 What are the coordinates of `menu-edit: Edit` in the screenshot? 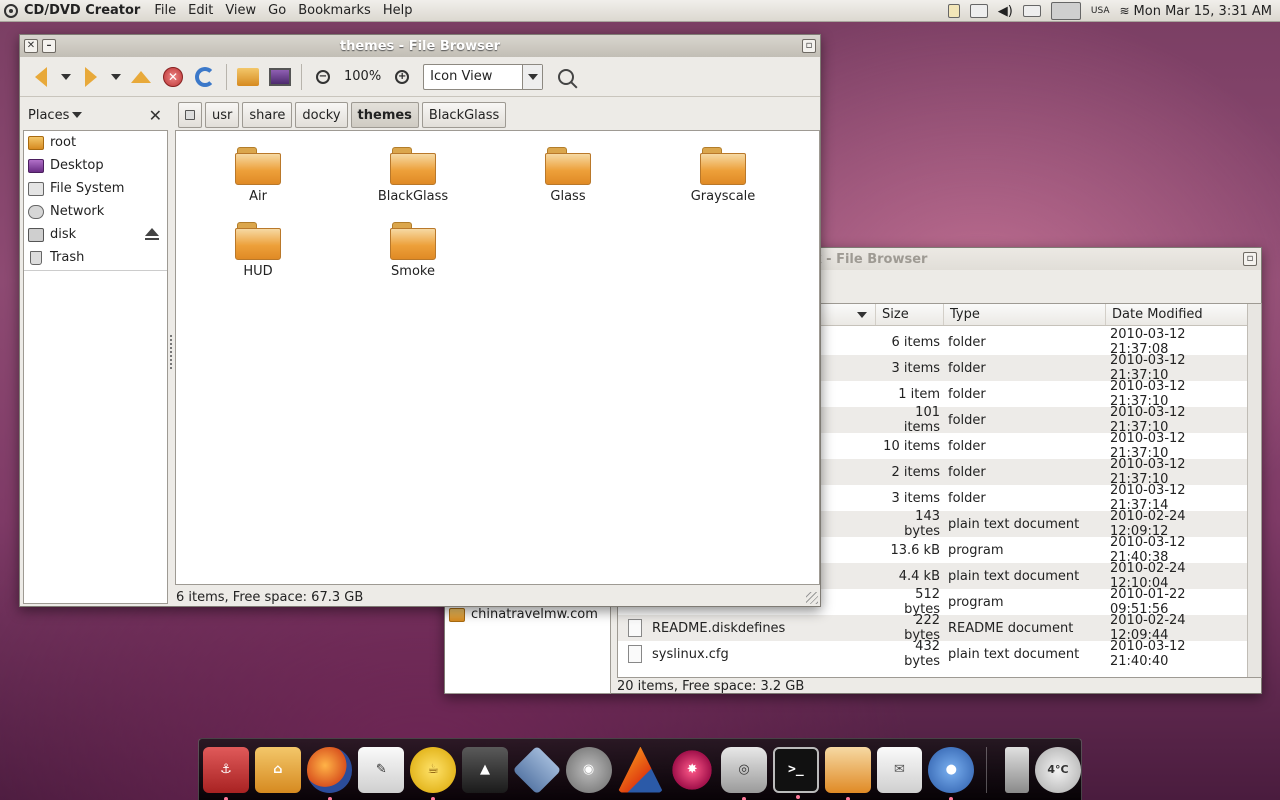 It's located at (200, 10).